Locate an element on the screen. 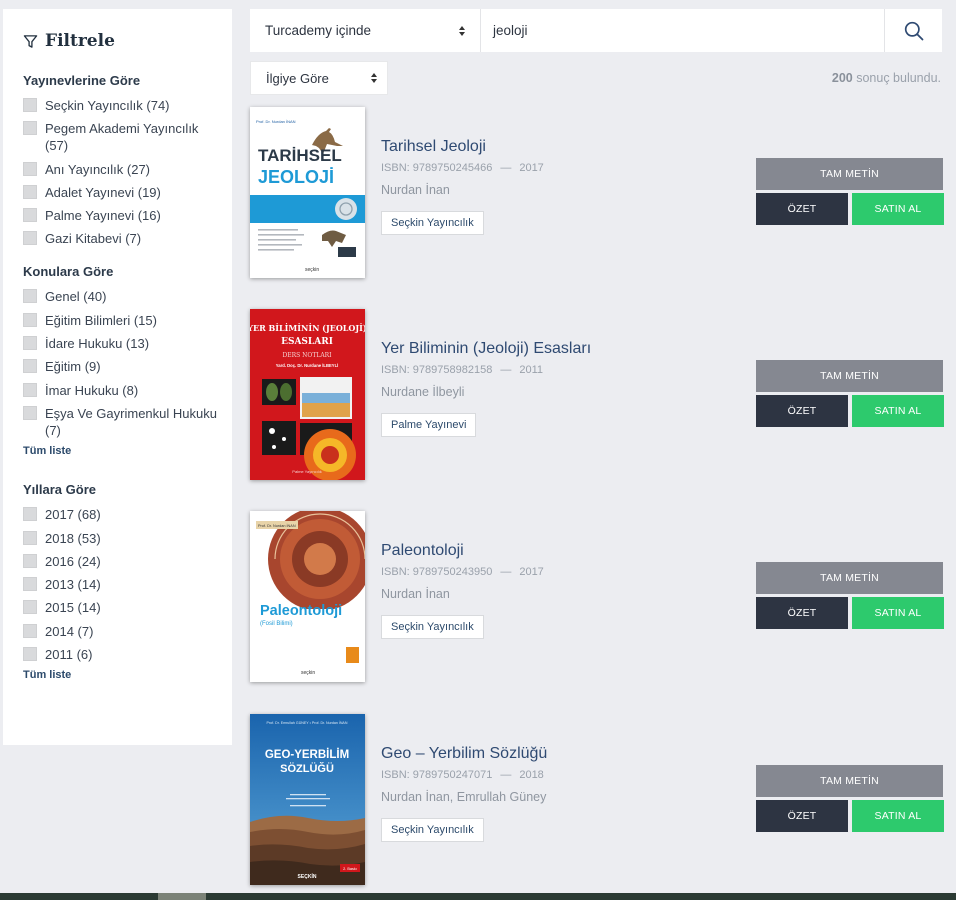  svg-text: seçkin is located at coordinates (308, 673).